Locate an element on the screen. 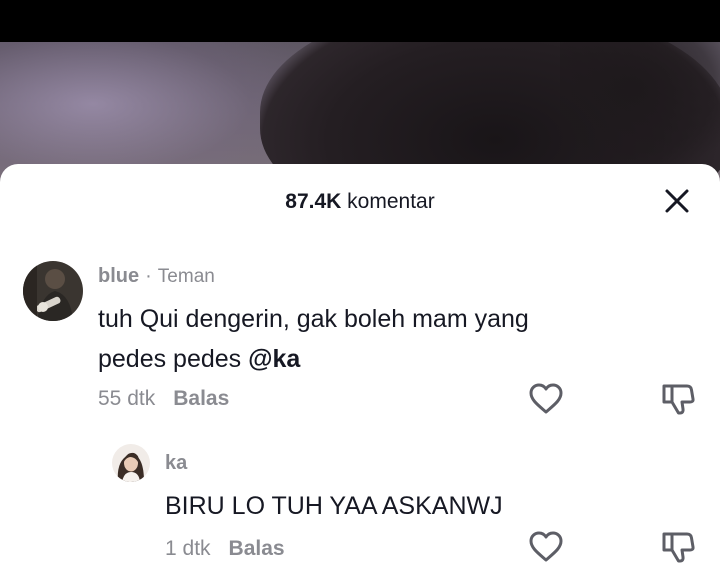 Image resolution: width=720 pixels, height=583 pixels. reply-author-name: ka is located at coordinates (176, 463).